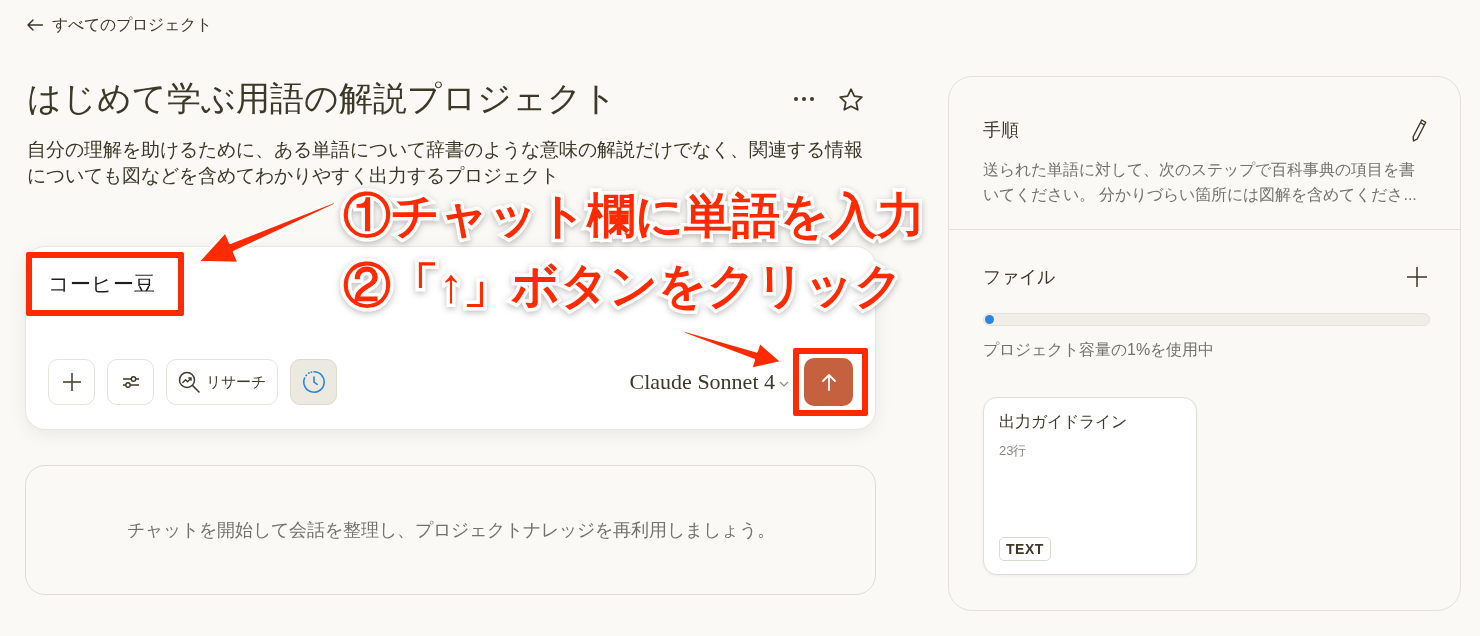 The height and width of the screenshot is (636, 1480). What do you see at coordinates (450, 530) in the screenshot?
I see `empty-state-message: チャットを開始して会話を整理し、プロジェクトナレッジを再利用しましょう。` at bounding box center [450, 530].